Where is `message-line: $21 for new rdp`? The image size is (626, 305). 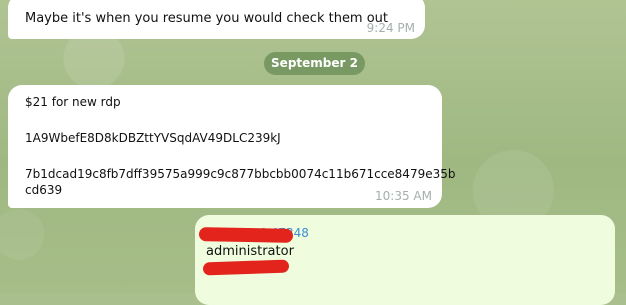 message-line: $21 for new rdp is located at coordinates (73, 102).